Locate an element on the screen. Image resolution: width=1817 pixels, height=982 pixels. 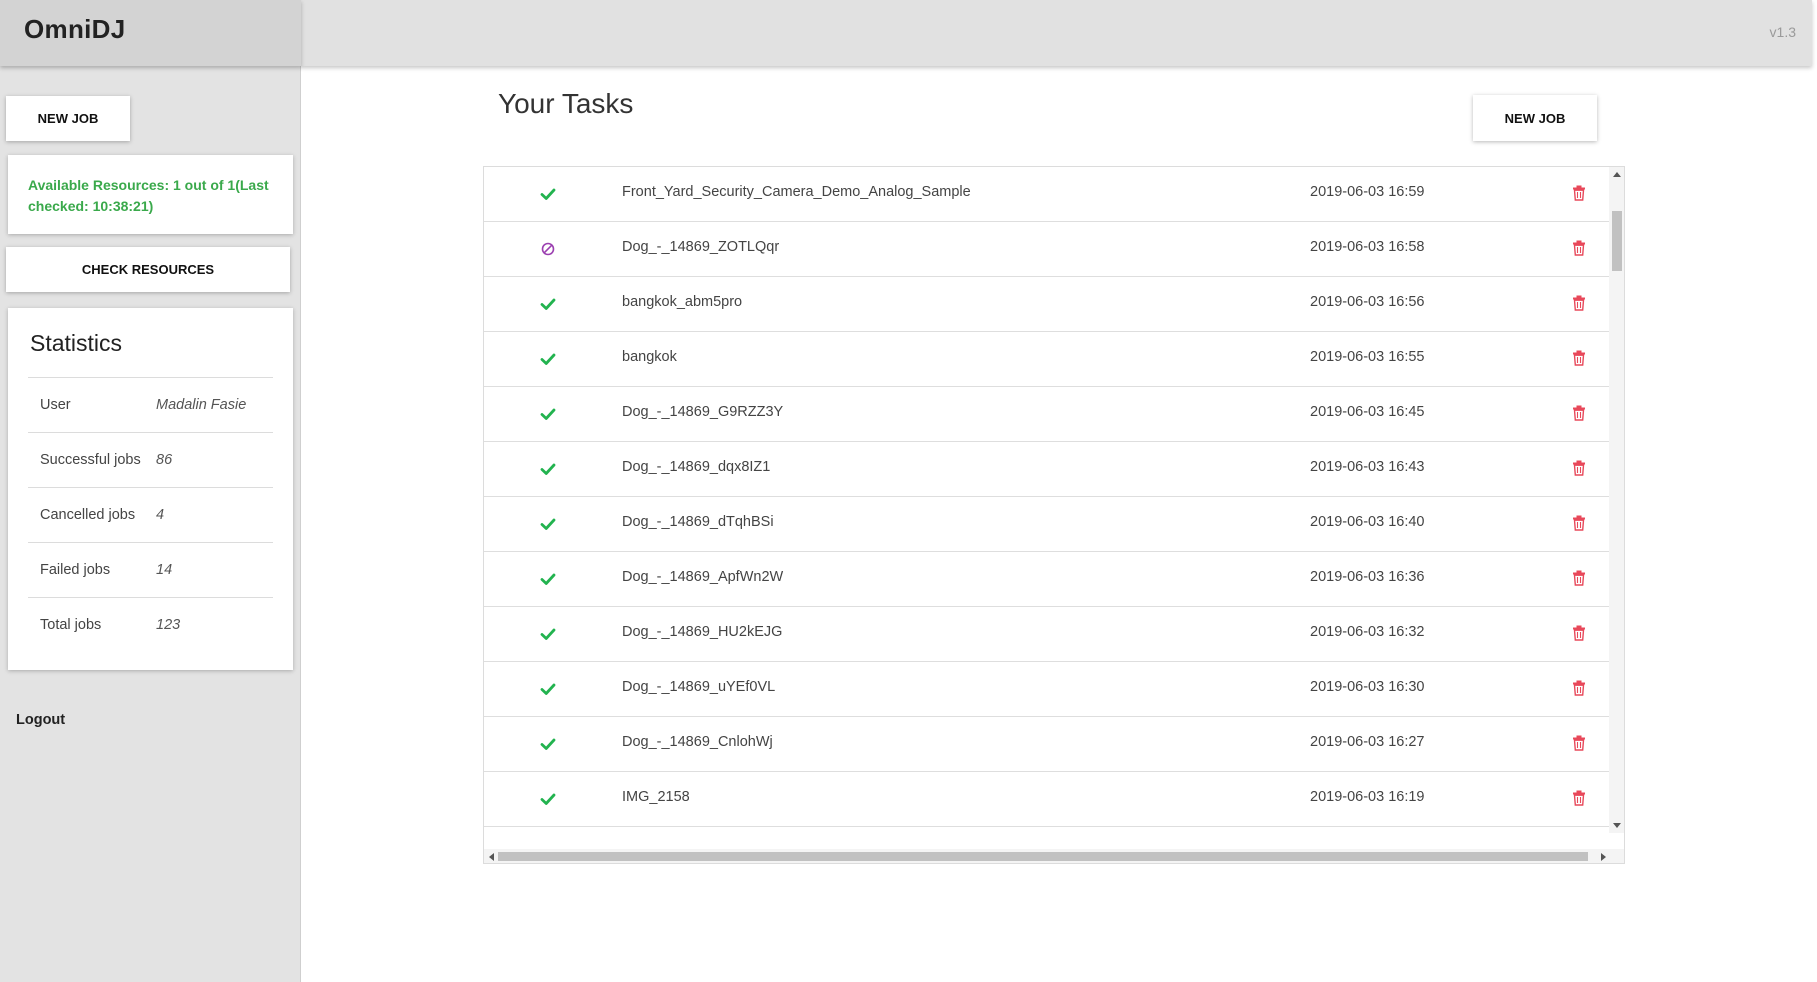
horizontal-scroll-thumb is located at coordinates (1043, 856).